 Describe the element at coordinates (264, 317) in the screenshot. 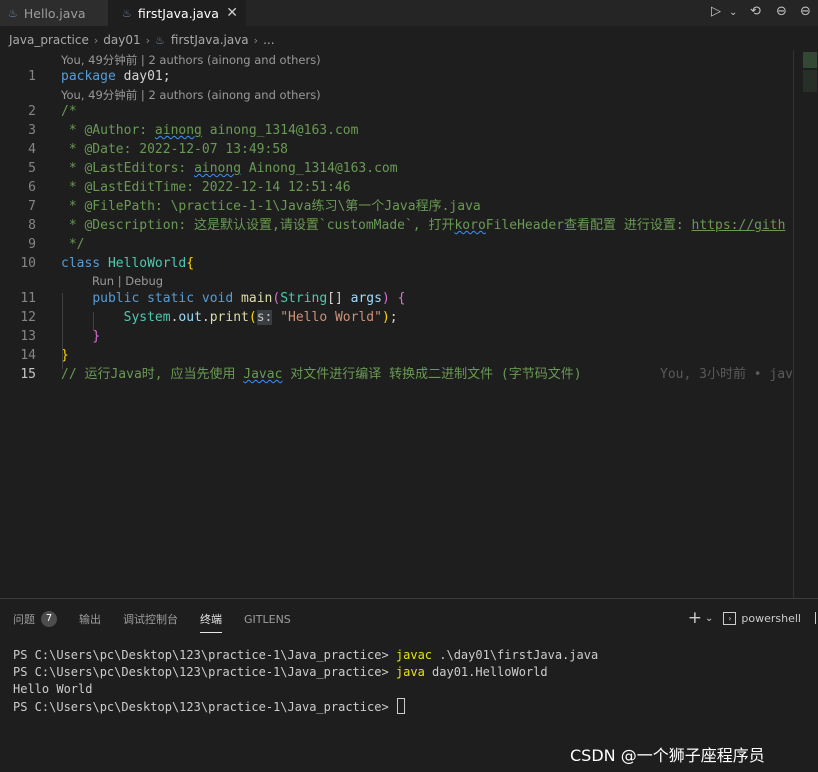

I see `parameter-hint: s:` at that location.